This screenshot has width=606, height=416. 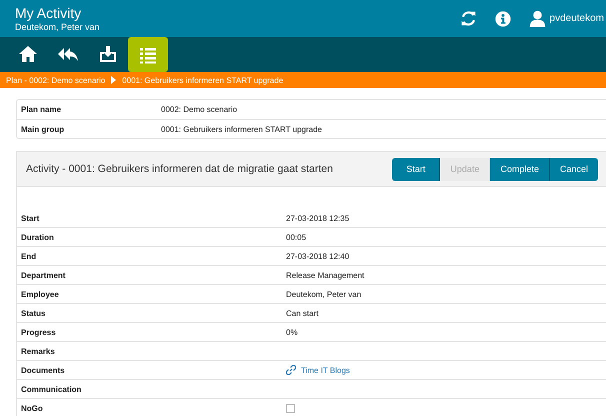 What do you see at coordinates (37, 237) in the screenshot?
I see `field-label: Duration` at bounding box center [37, 237].